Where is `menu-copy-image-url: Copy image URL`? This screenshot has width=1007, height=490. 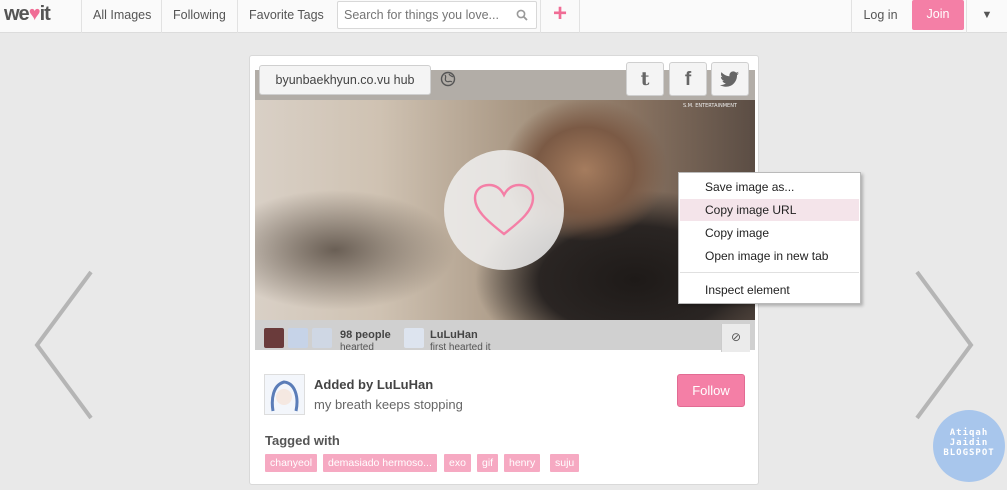 menu-copy-image-url: Copy image URL is located at coordinates (769, 210).